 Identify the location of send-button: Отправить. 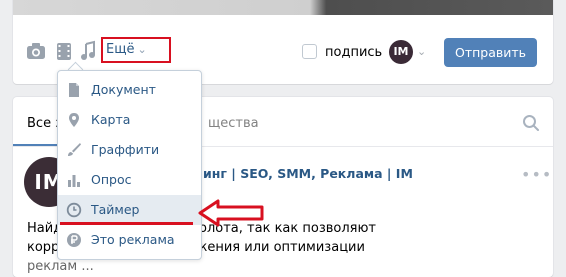
(490, 52).